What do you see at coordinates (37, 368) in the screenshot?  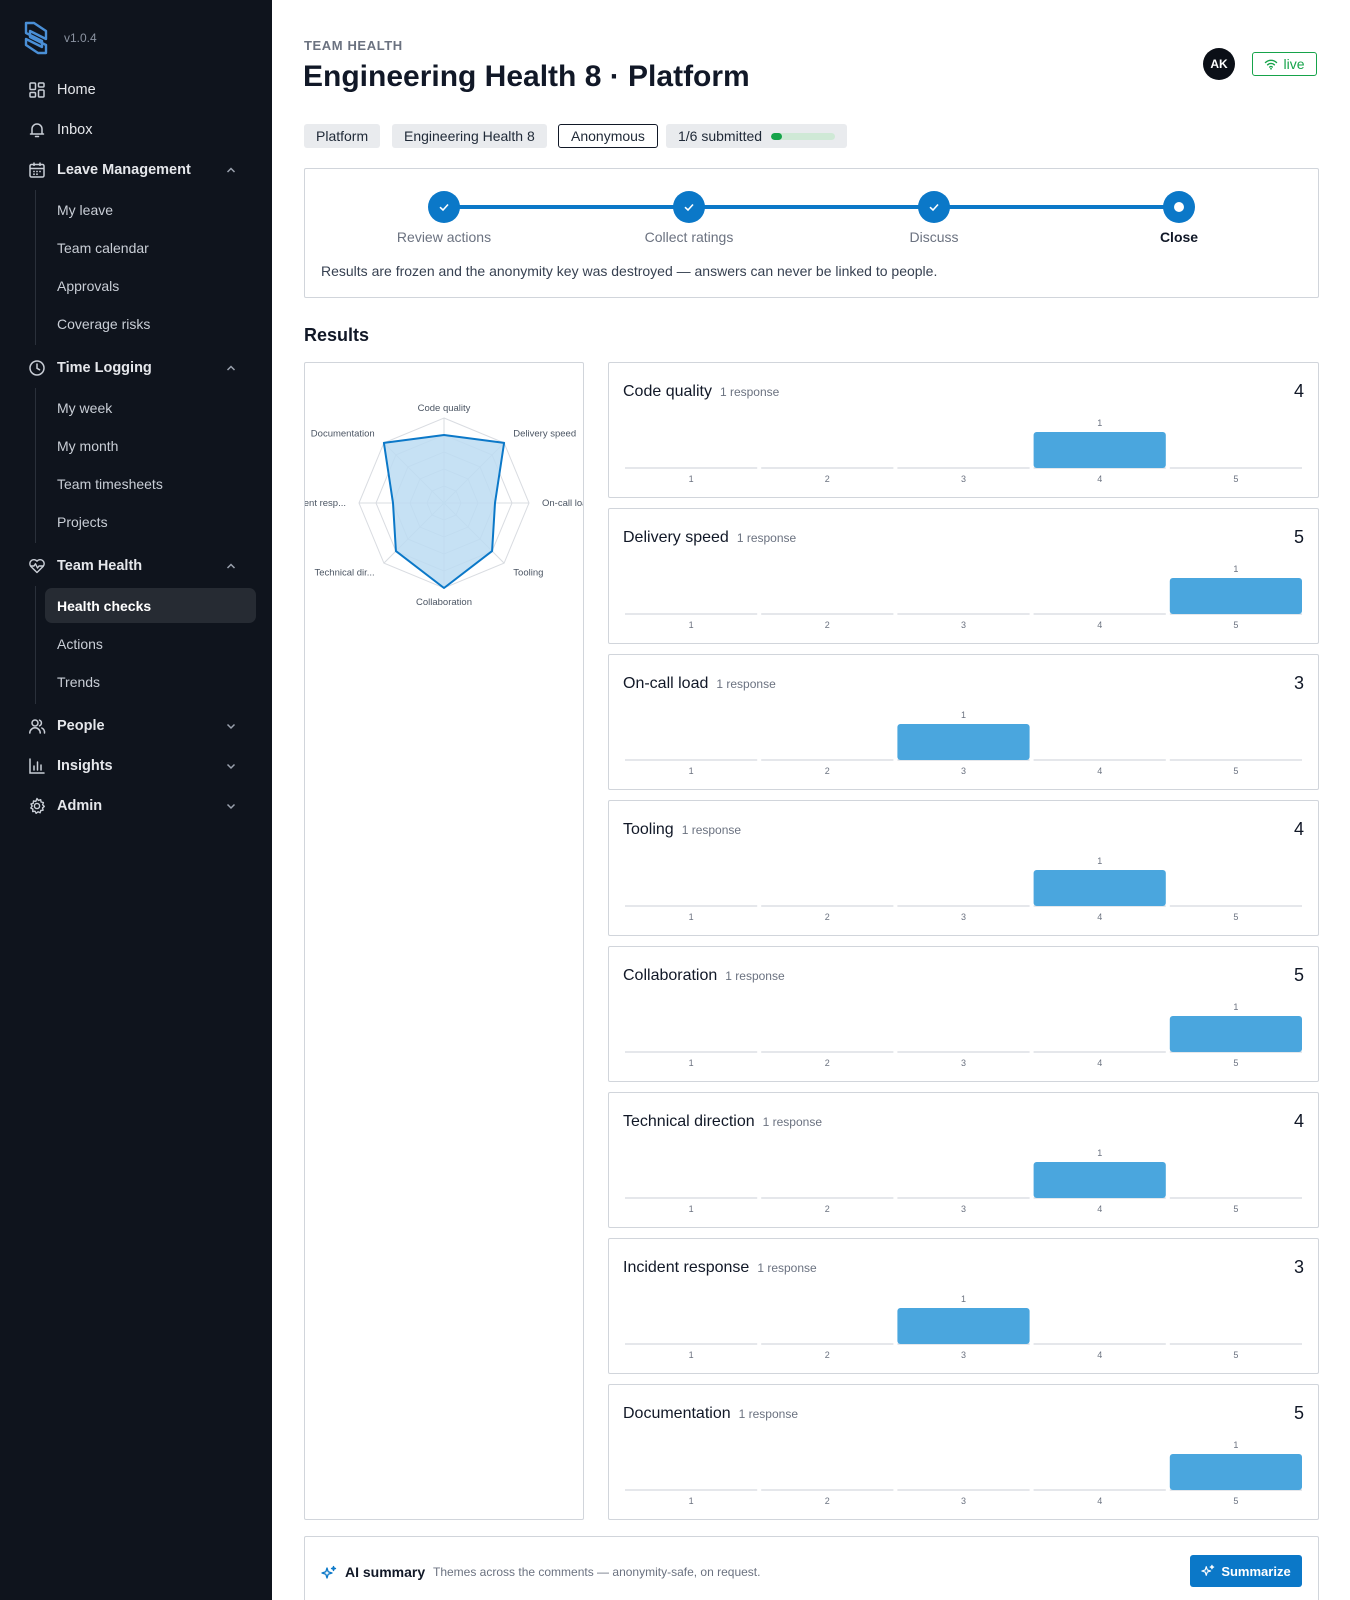 I see `clock-icon` at bounding box center [37, 368].